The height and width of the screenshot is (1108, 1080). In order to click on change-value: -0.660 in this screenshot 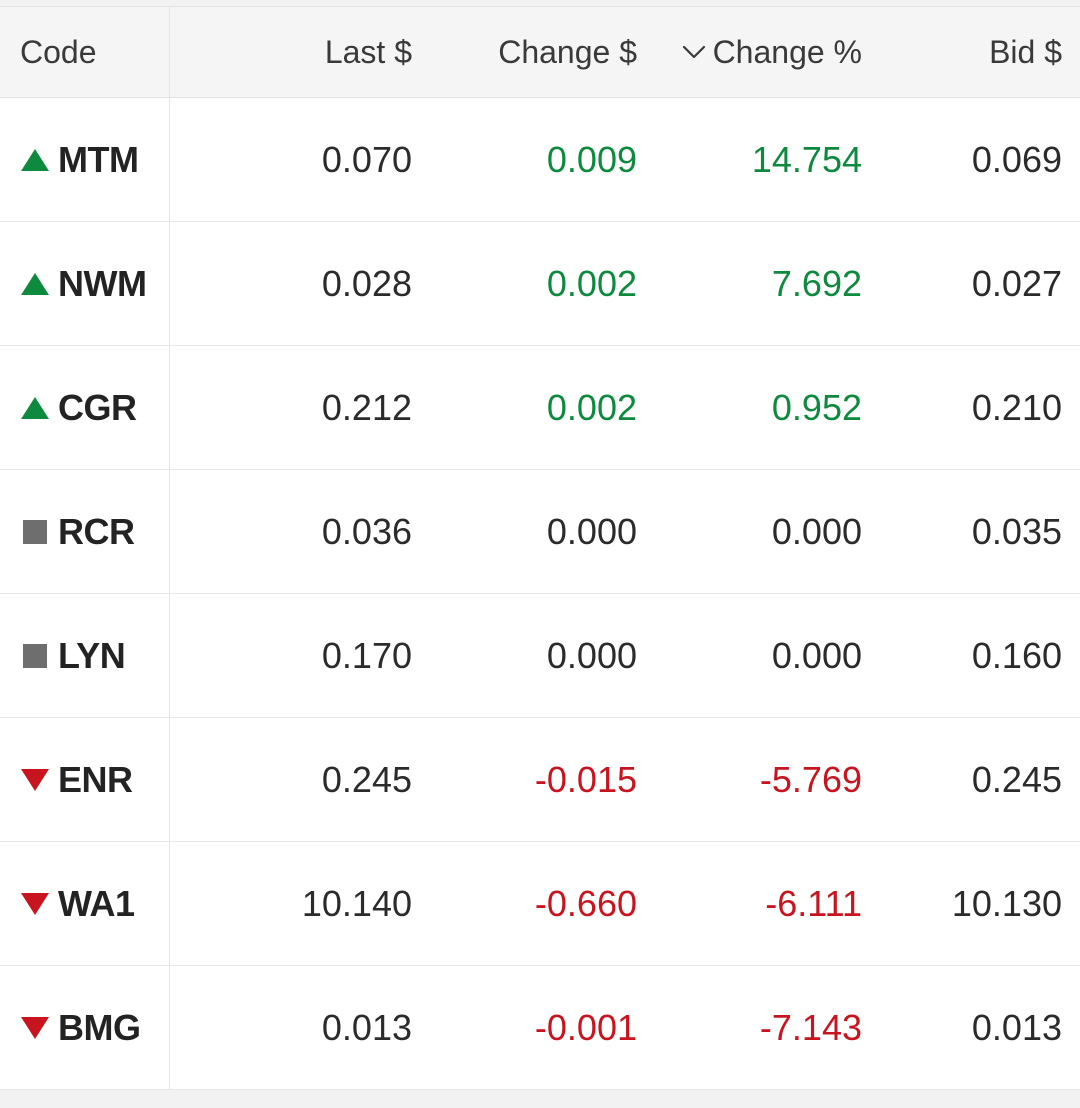, I will do `click(585, 903)`.